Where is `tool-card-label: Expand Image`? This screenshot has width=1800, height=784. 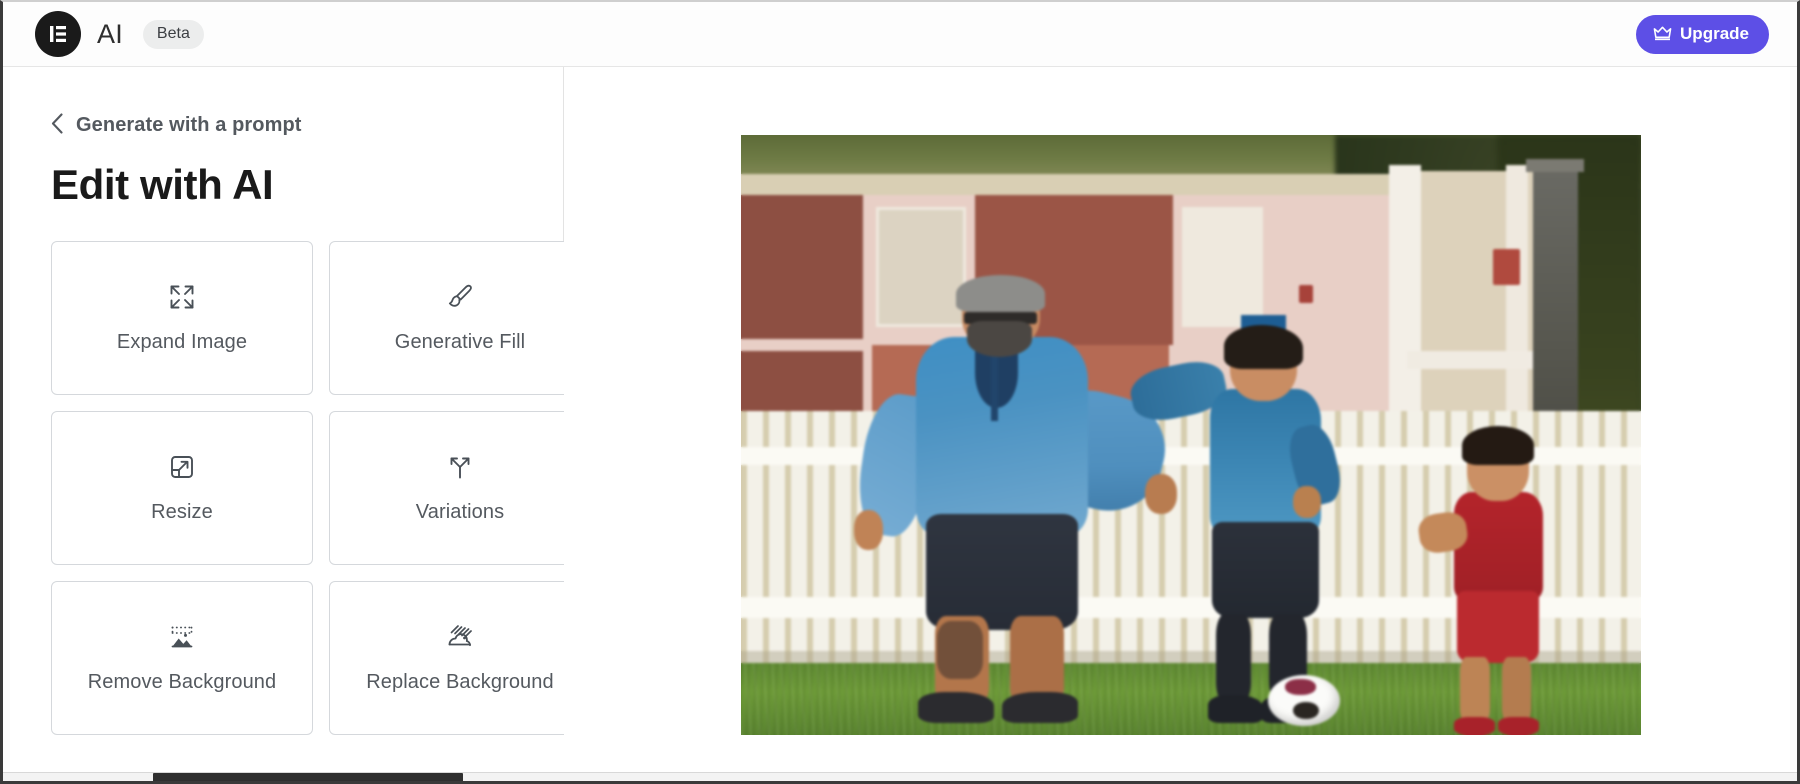 tool-card-label: Expand Image is located at coordinates (182, 342).